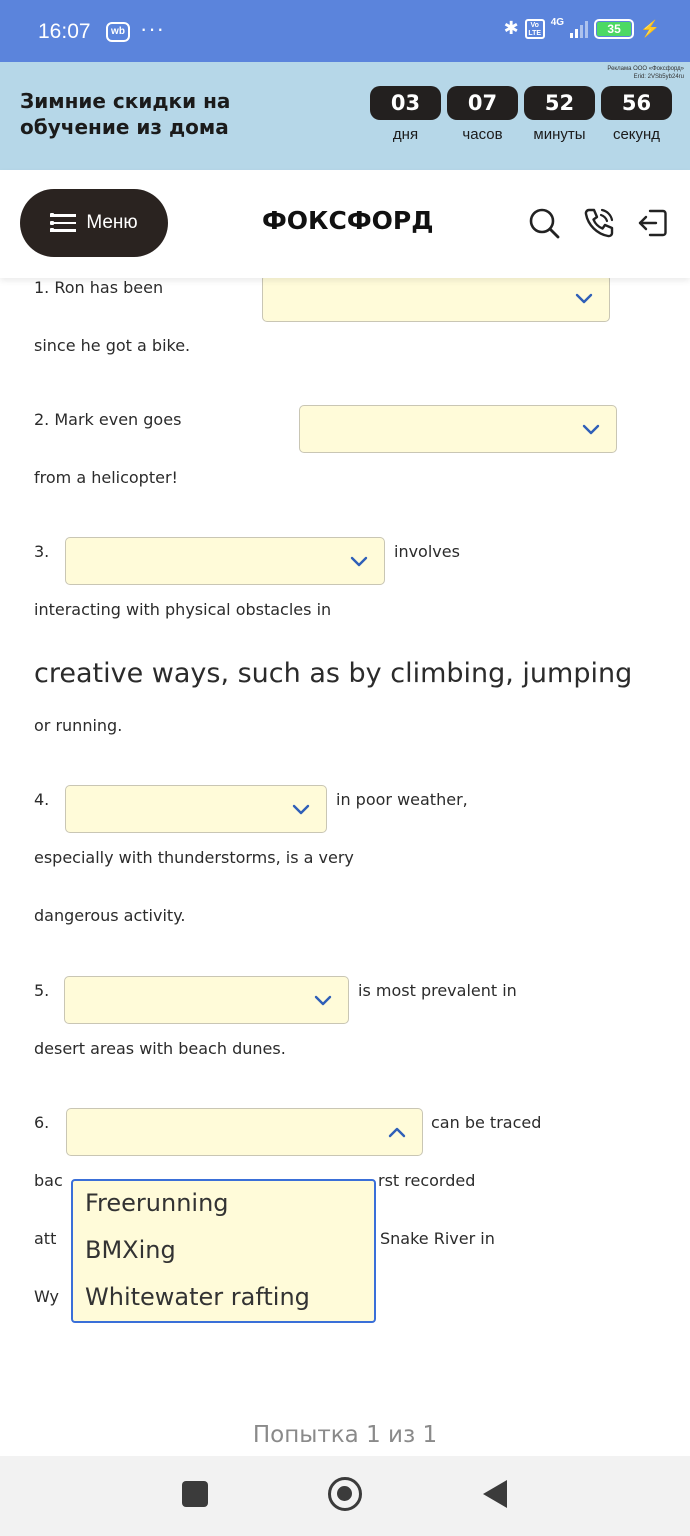 The width and height of the screenshot is (690, 1536). I want to click on question-number: 6., so click(42, 1122).